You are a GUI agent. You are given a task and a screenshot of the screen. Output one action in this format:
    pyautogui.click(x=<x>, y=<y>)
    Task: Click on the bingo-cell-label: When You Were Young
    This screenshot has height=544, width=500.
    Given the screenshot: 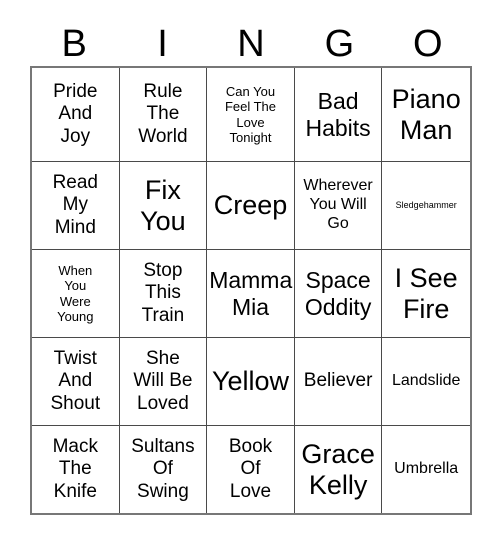 What is the action you would take?
    pyautogui.click(x=75, y=293)
    